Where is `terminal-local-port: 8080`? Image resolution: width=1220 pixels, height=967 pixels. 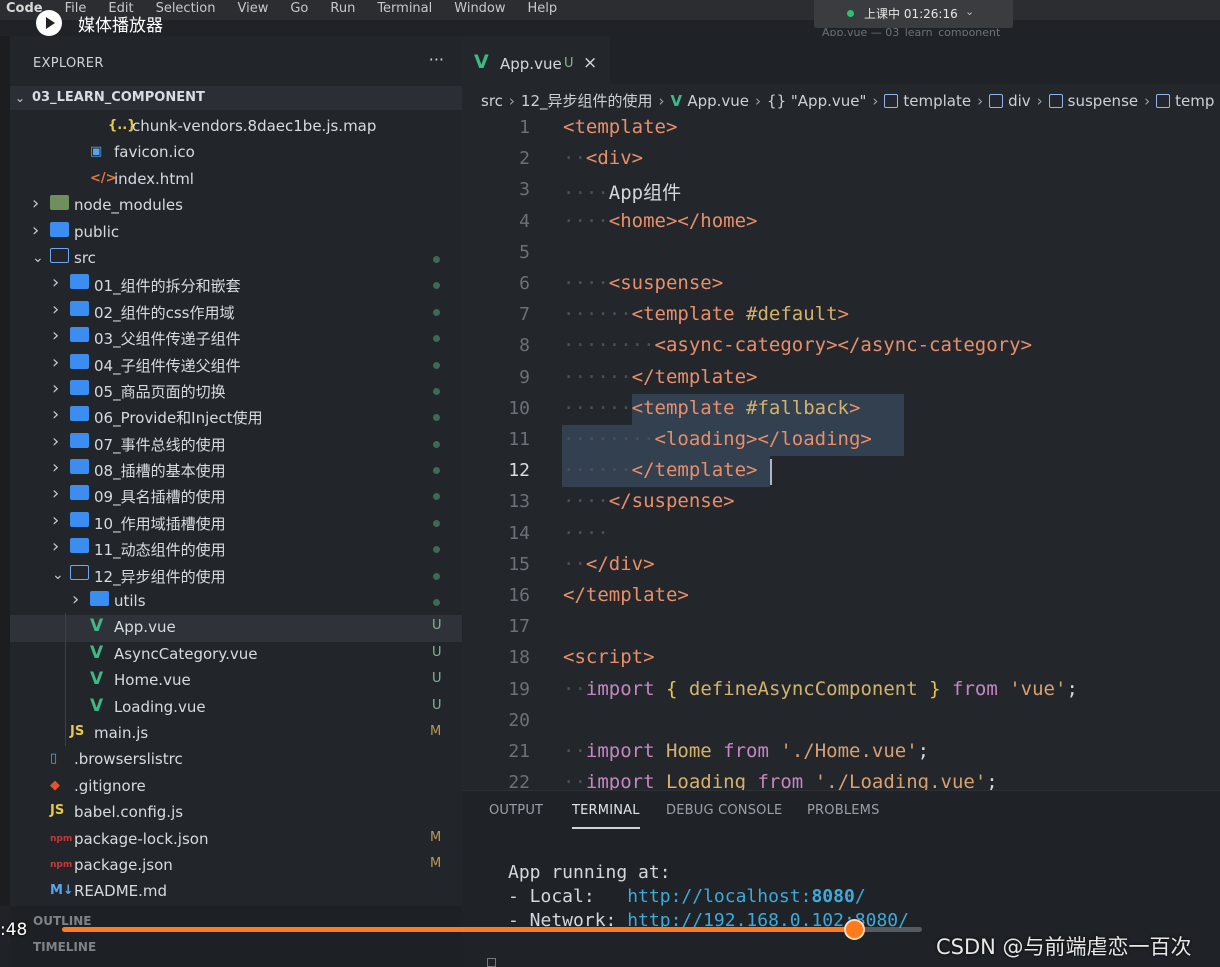 terminal-local-port: 8080 is located at coordinates (832, 896).